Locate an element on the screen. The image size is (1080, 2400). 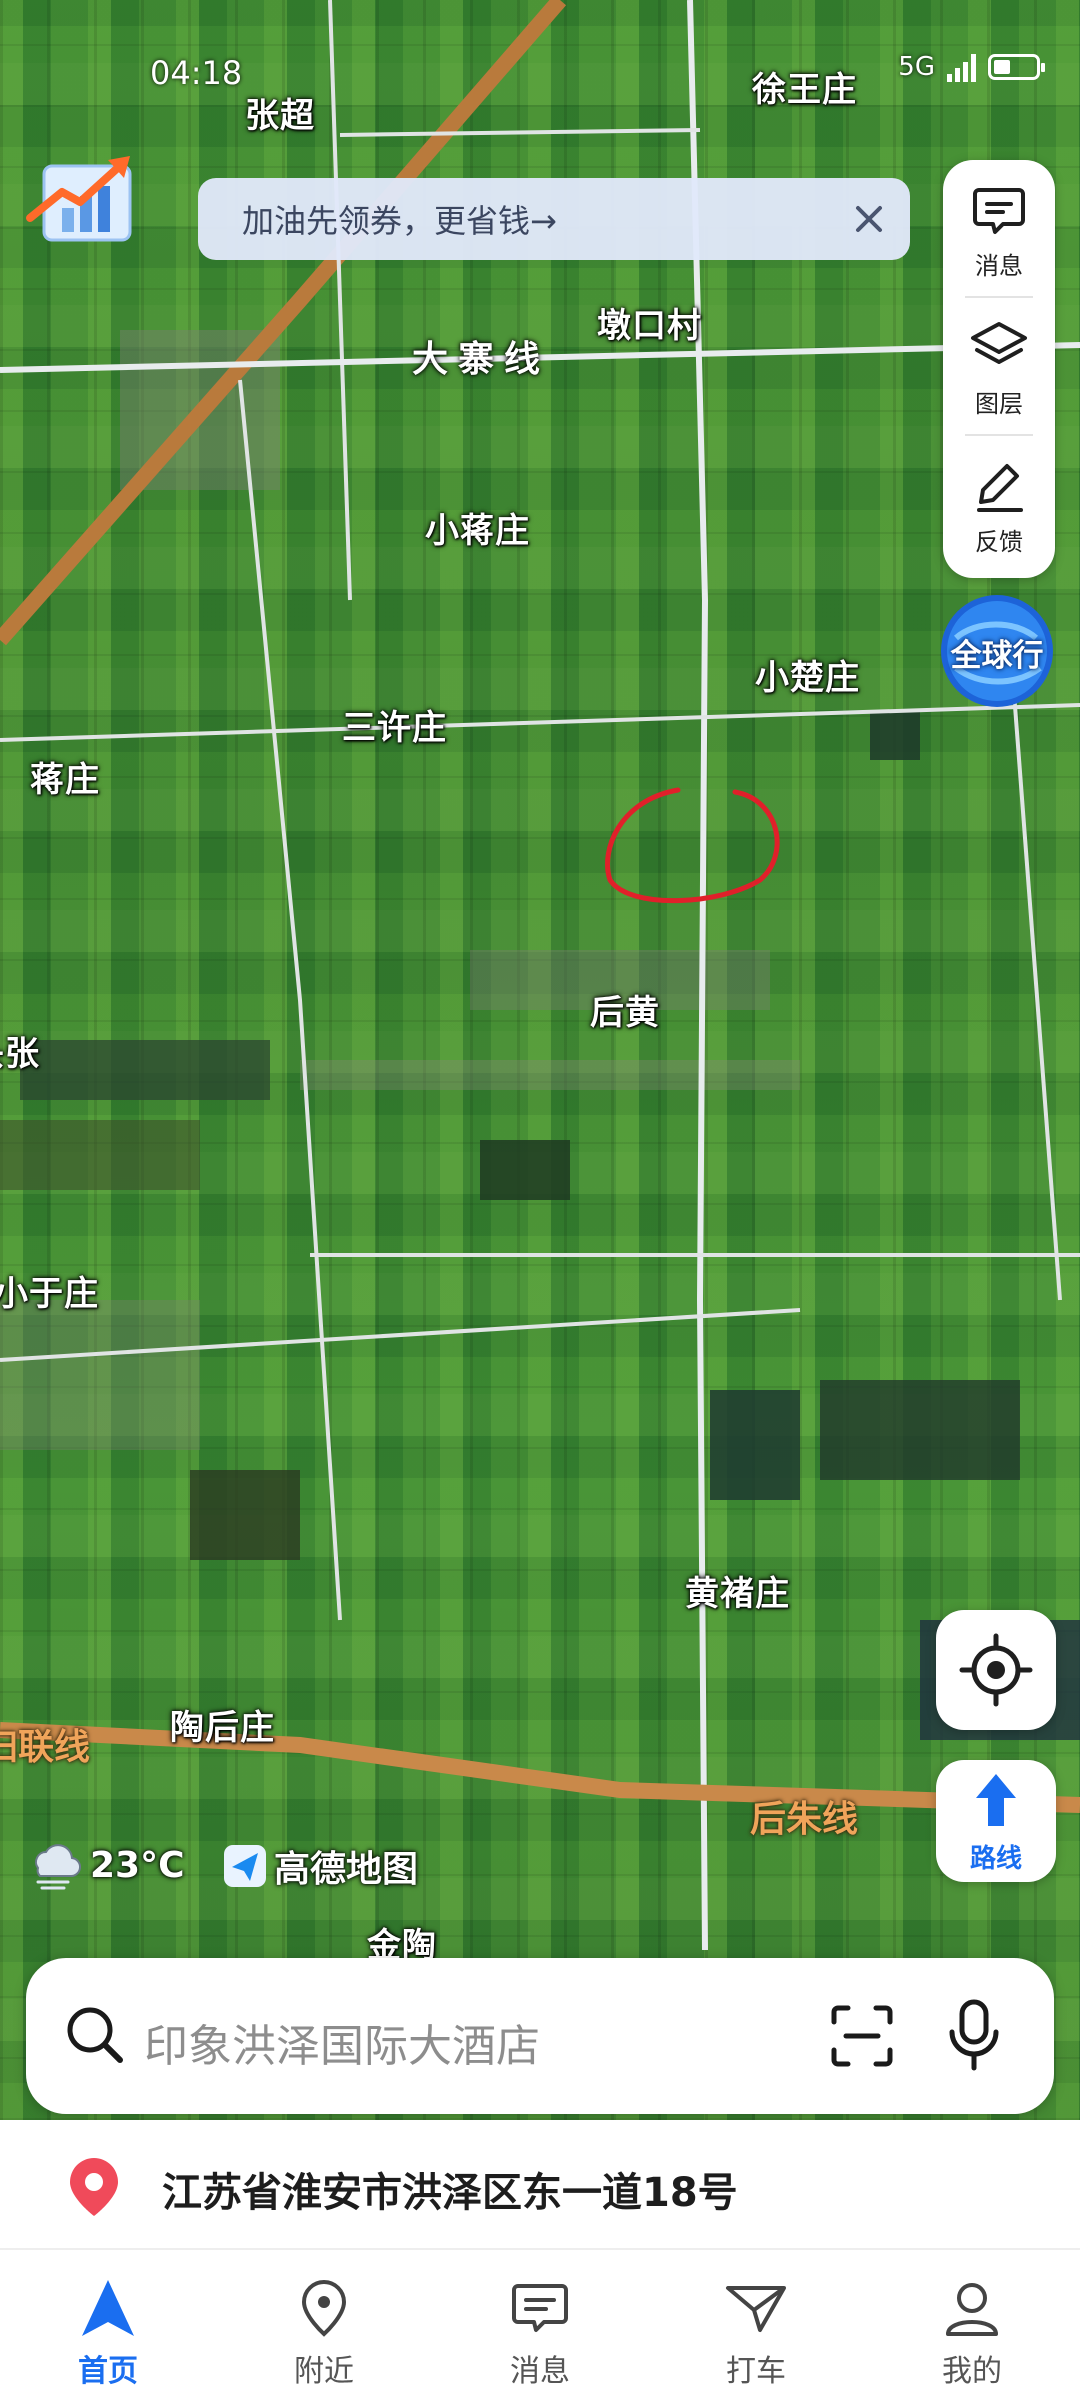
nav-messages-label: 消息 is located at coordinates (540, 2371).